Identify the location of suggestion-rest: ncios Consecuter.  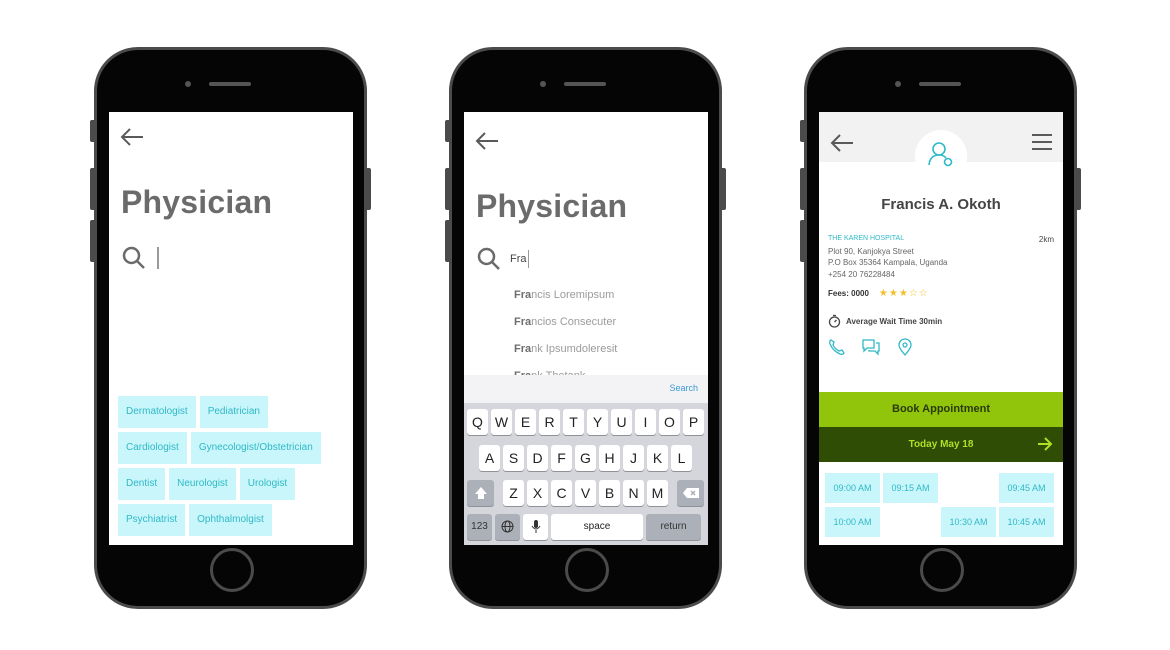
(574, 322).